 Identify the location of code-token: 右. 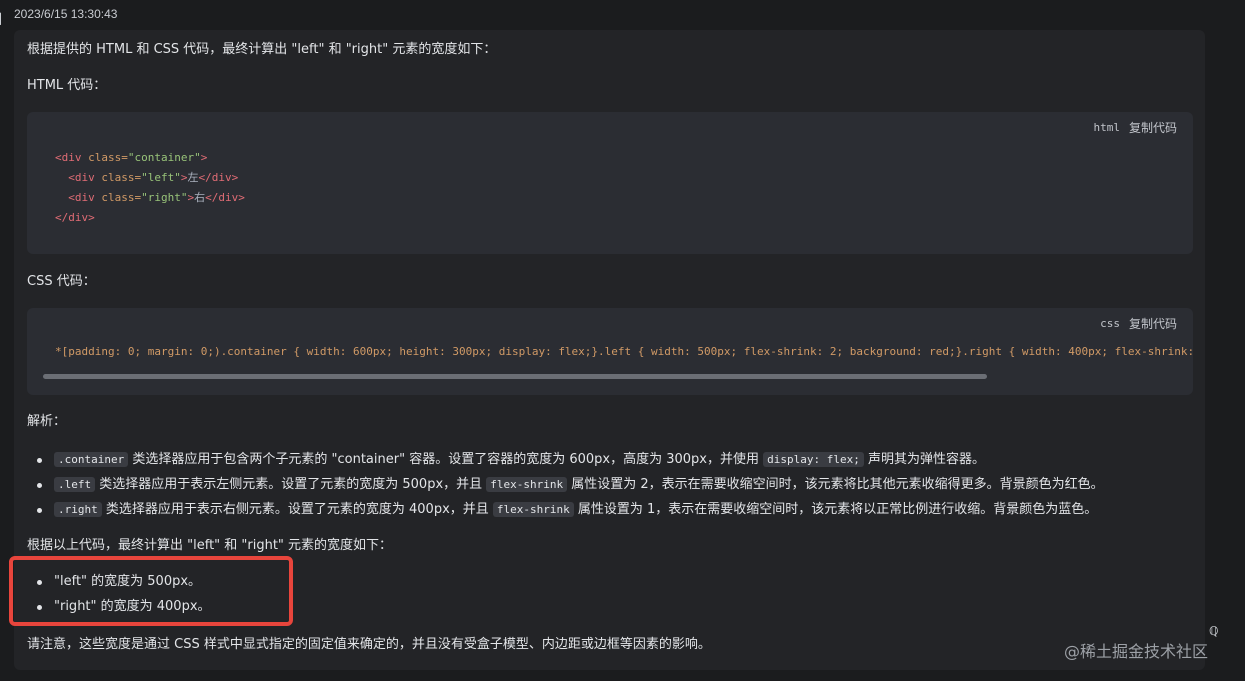
(200, 197).